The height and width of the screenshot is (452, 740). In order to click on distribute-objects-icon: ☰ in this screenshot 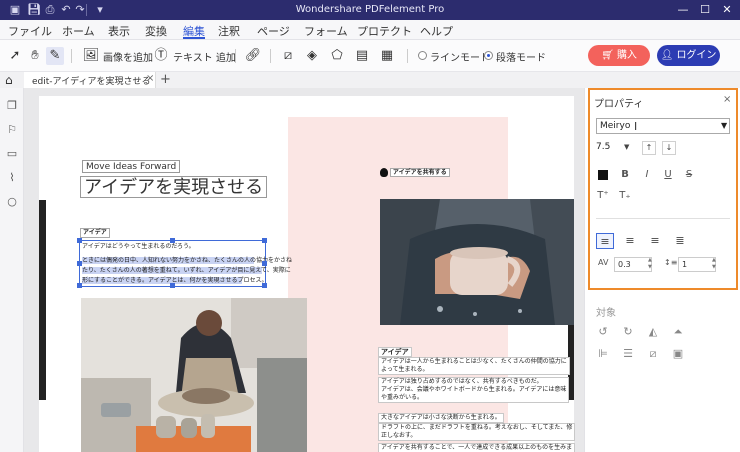, I will do `click(628, 354)`.